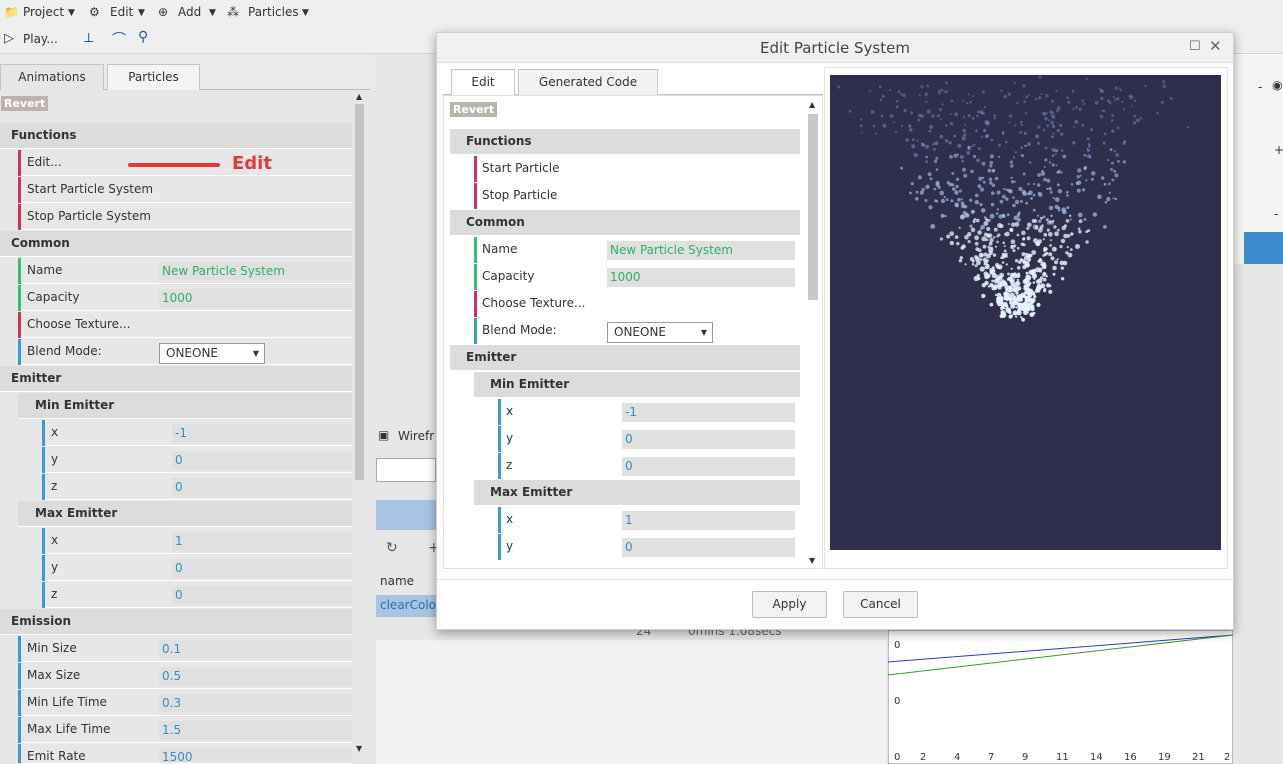  Describe the element at coordinates (255, 271) in the screenshot. I see `name-field: New Particle System` at that location.